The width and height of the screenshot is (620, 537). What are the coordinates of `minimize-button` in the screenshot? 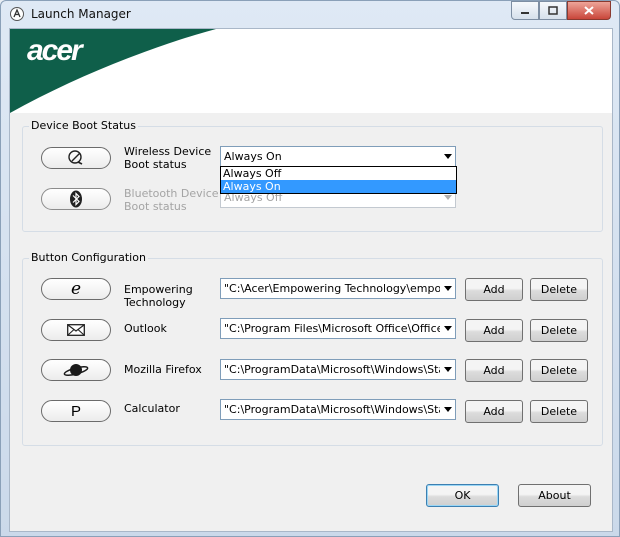 It's located at (525, 10).